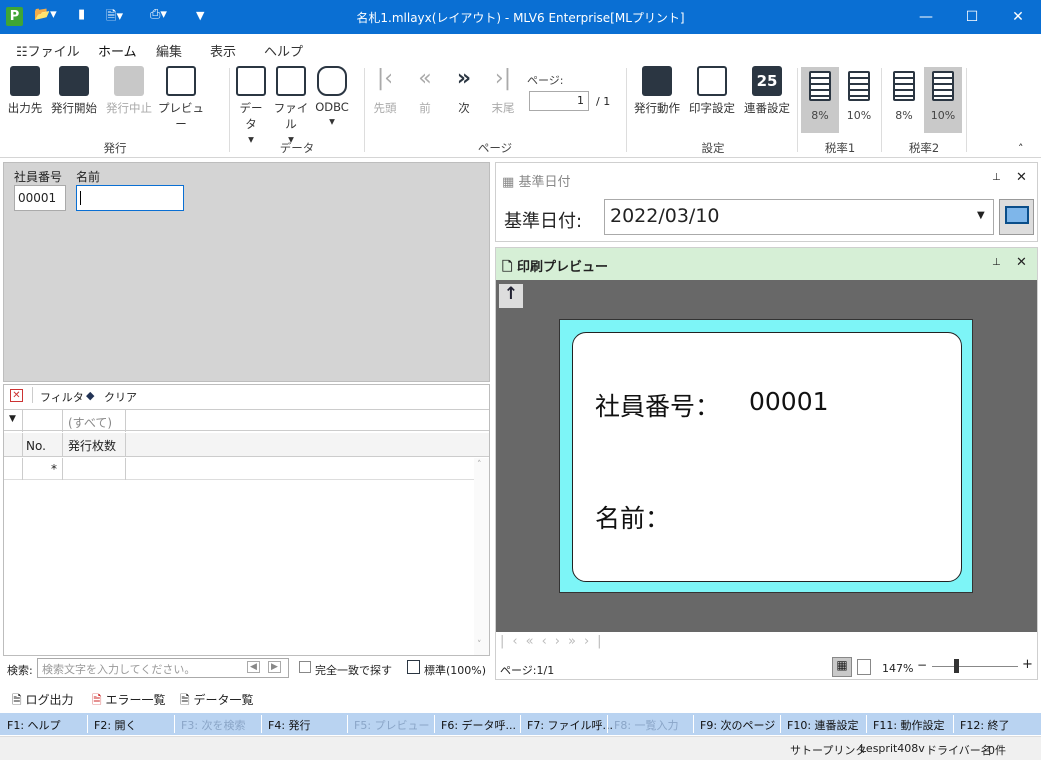  I want to click on data-list-icon: 🗎, so click(185, 700).